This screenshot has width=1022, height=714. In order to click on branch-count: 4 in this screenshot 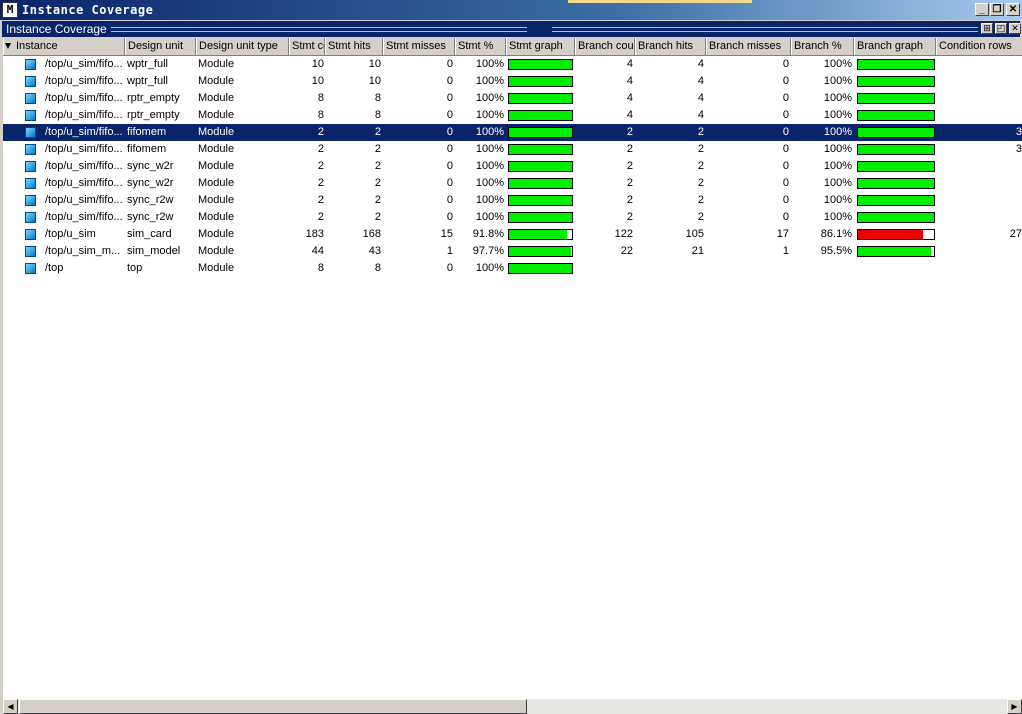, I will do `click(629, 81)`.